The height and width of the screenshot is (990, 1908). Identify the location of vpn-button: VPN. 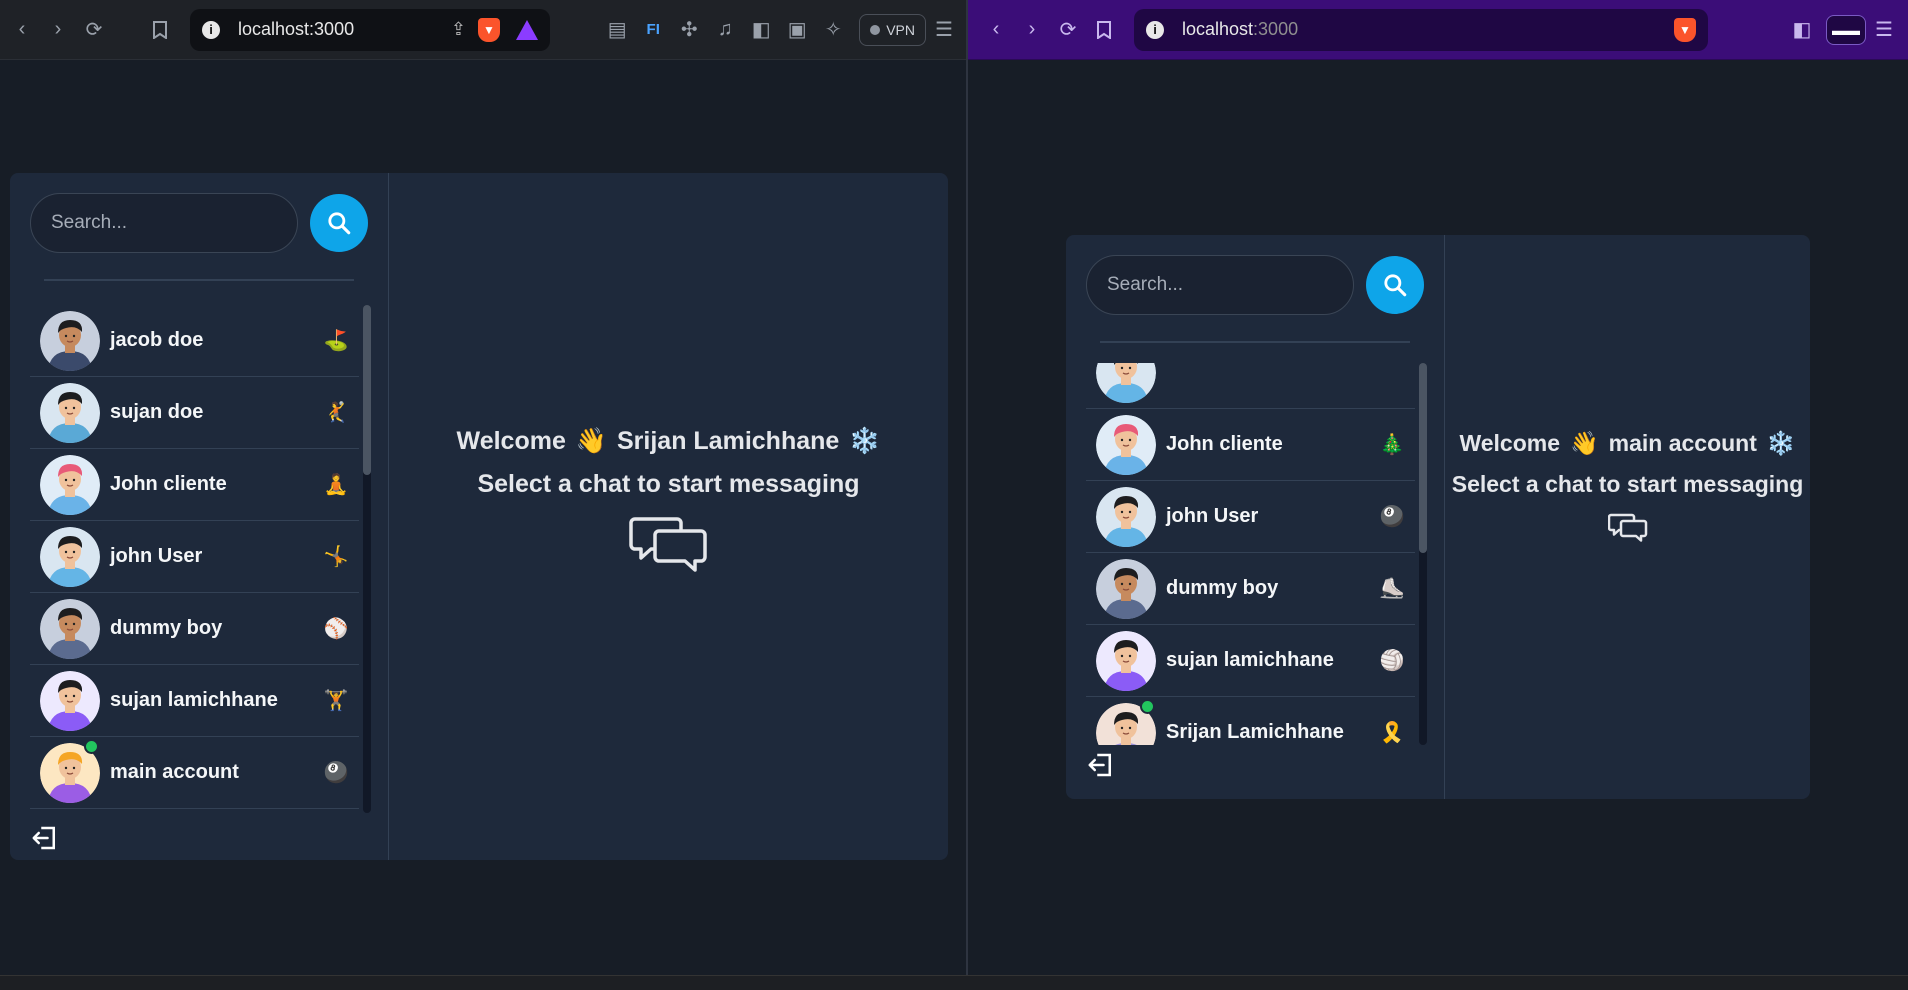
(892, 29).